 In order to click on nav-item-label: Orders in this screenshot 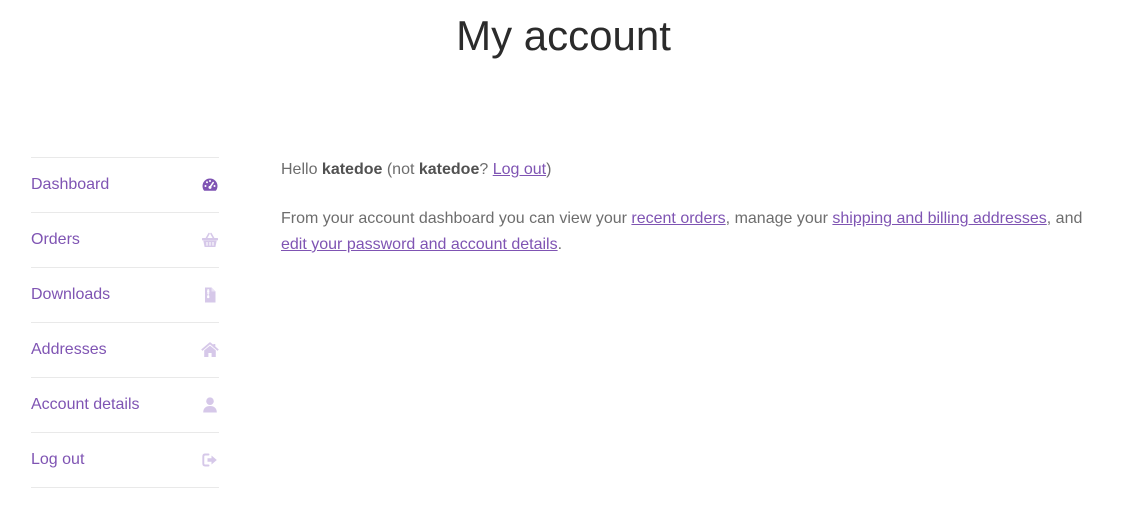, I will do `click(55, 240)`.